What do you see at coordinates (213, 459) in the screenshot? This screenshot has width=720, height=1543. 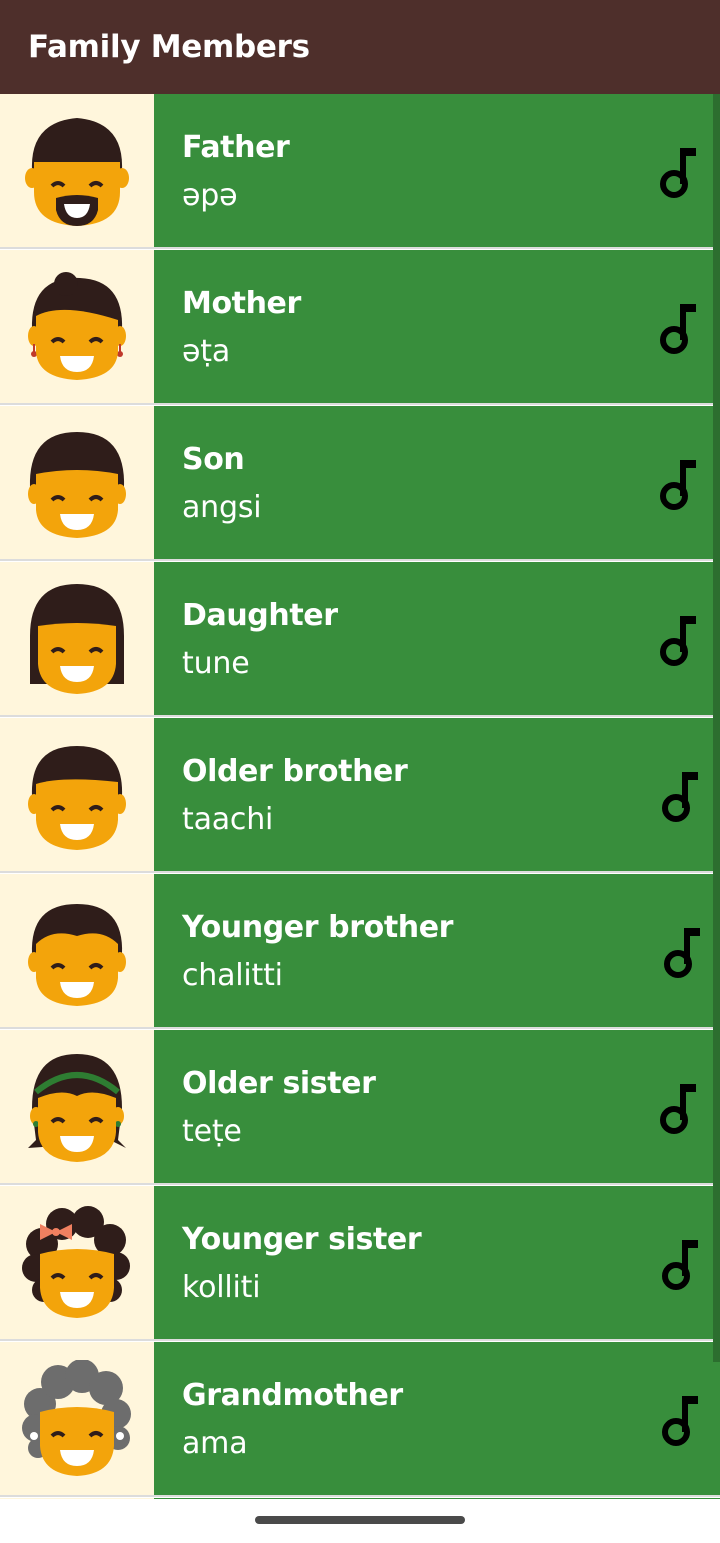 I see `english-word: Son` at bounding box center [213, 459].